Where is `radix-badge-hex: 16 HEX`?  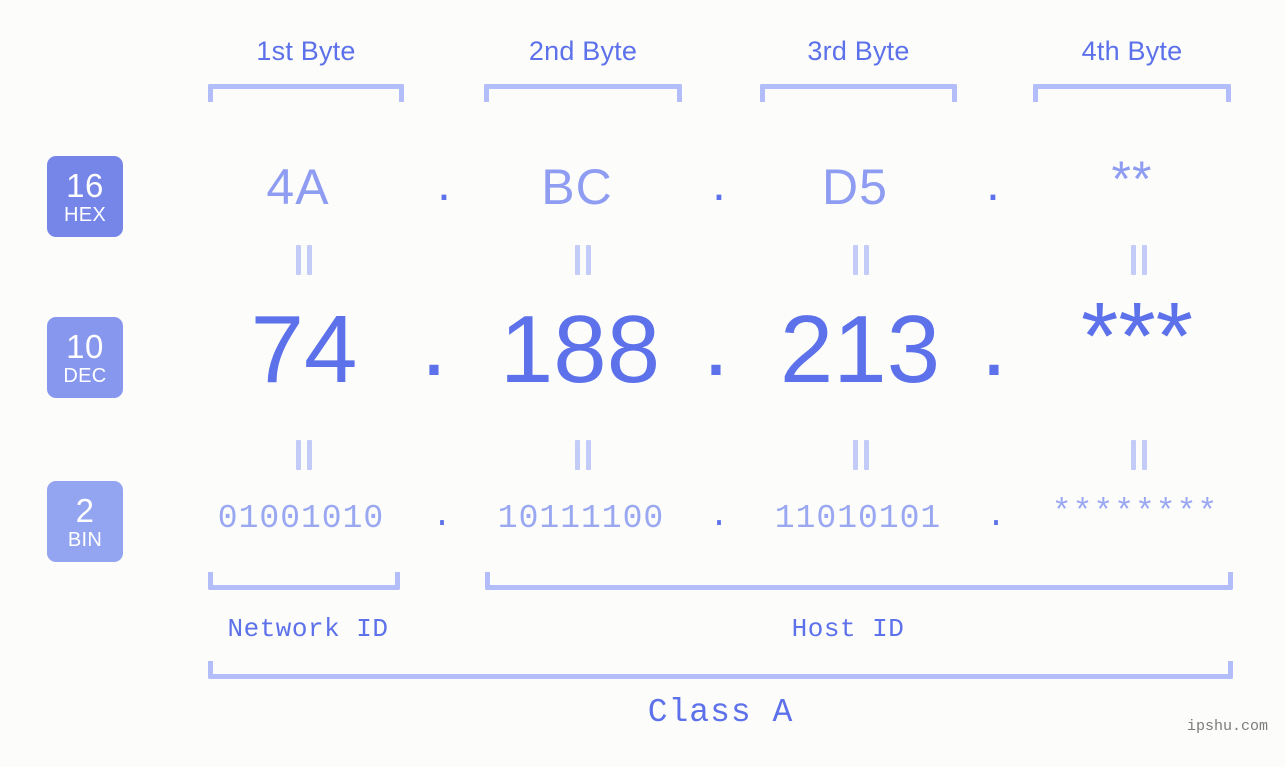
radix-badge-hex: 16 HEX is located at coordinates (85, 196).